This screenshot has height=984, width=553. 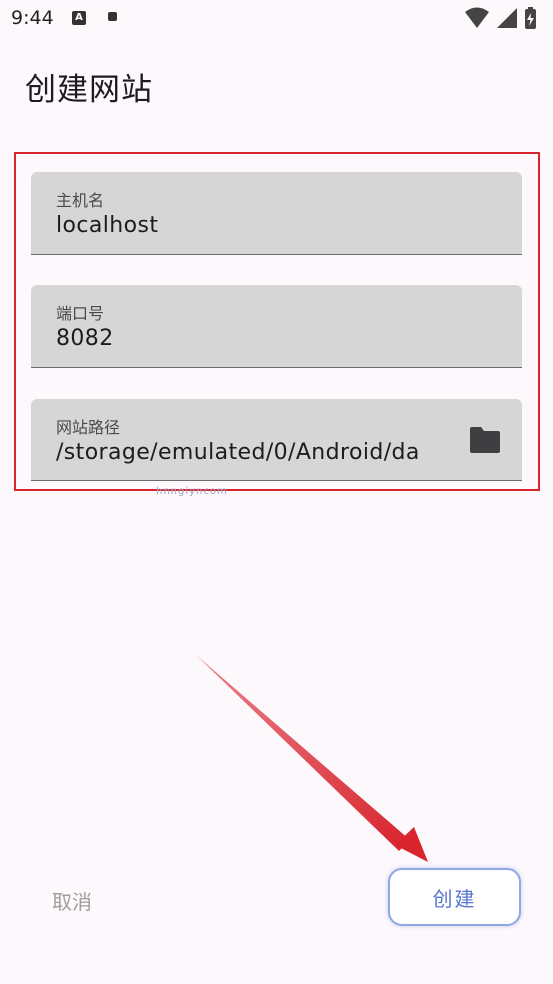 I want to click on signal-icon, so click(x=507, y=18).